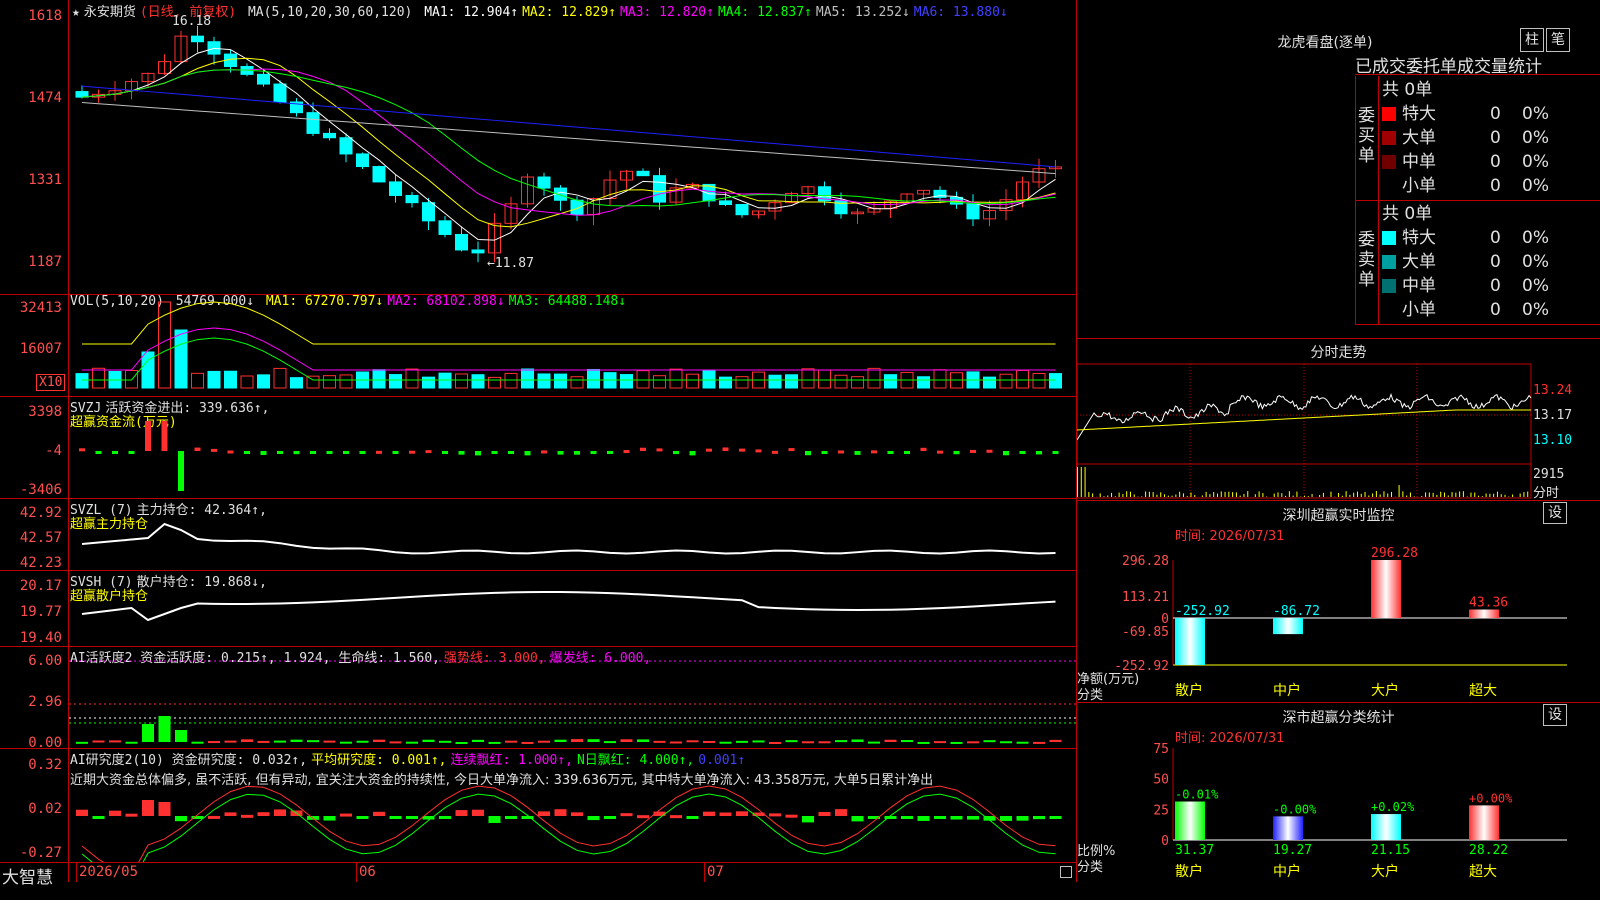  What do you see at coordinates (1194, 850) in the screenshot?
I see `stats-value: 31.37` at bounding box center [1194, 850].